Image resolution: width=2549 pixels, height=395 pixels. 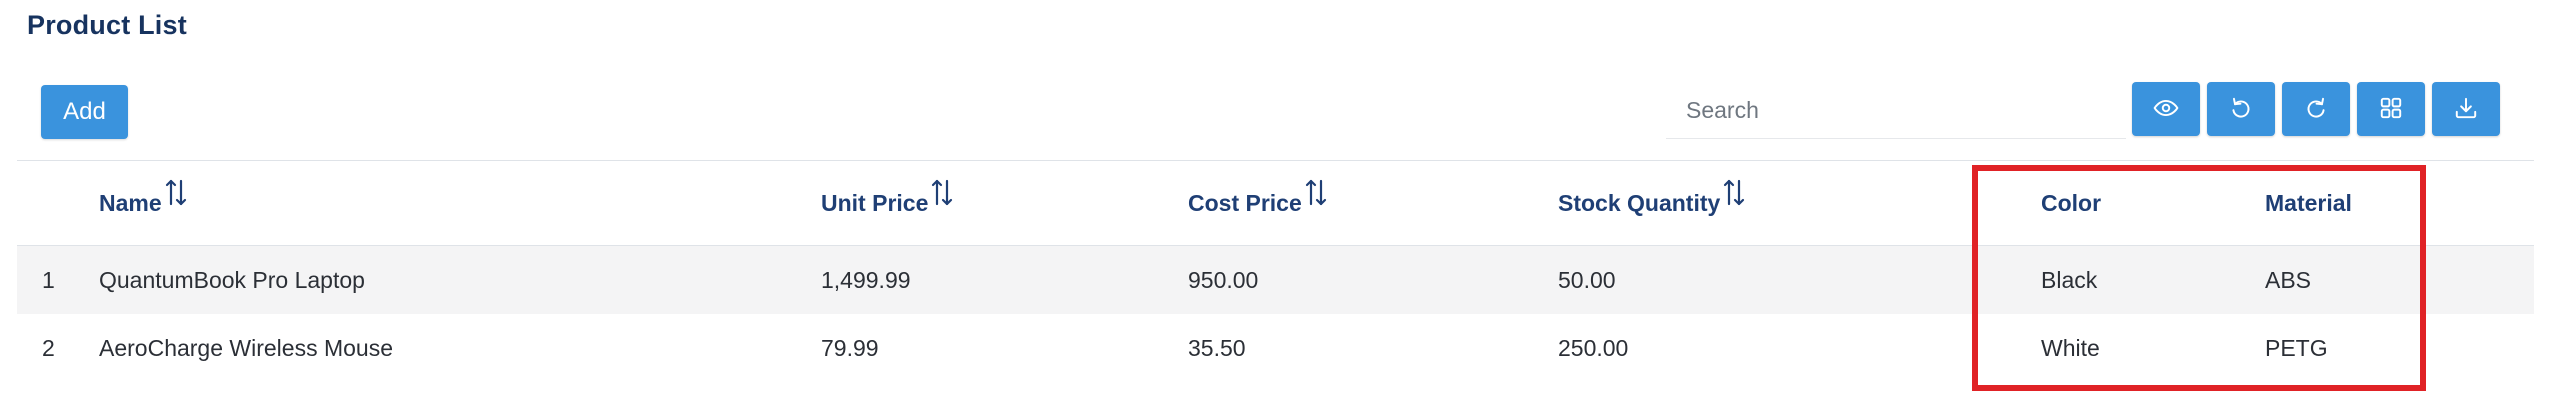 What do you see at coordinates (2296, 348) in the screenshot?
I see `cell-material: PETG` at bounding box center [2296, 348].